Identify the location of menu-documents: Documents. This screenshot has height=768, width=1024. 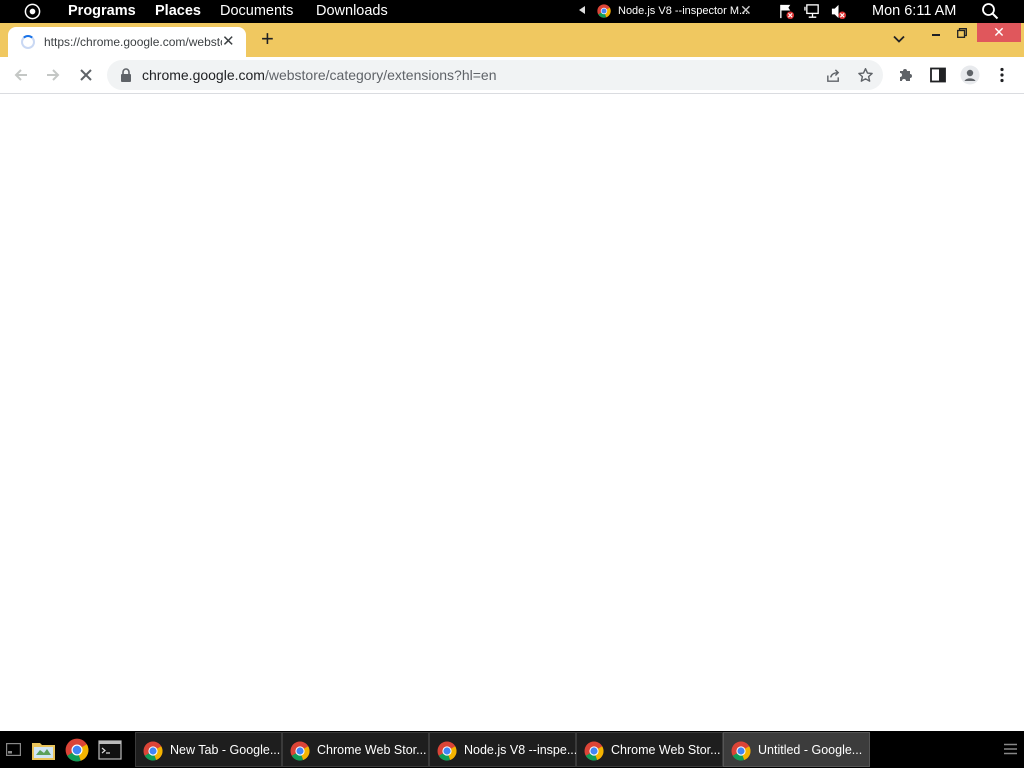
(256, 11).